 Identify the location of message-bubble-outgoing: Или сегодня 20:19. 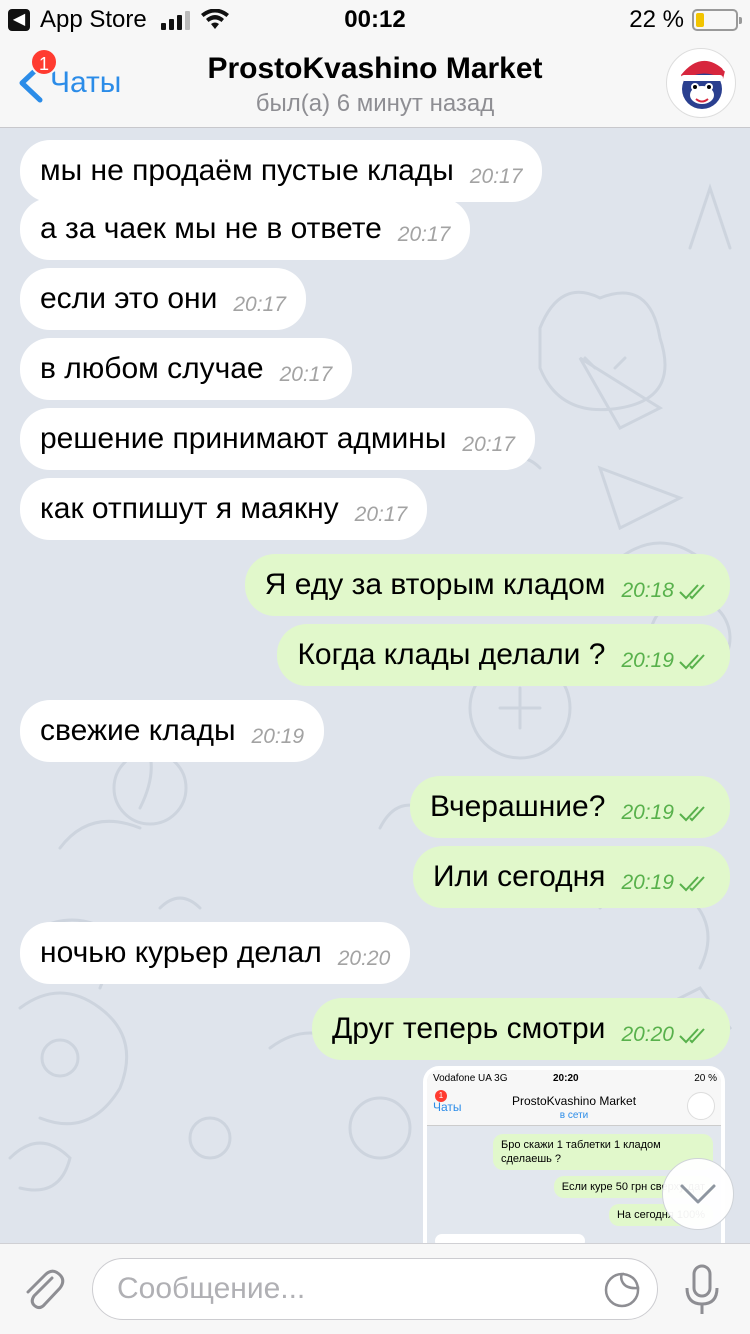
(571, 877).